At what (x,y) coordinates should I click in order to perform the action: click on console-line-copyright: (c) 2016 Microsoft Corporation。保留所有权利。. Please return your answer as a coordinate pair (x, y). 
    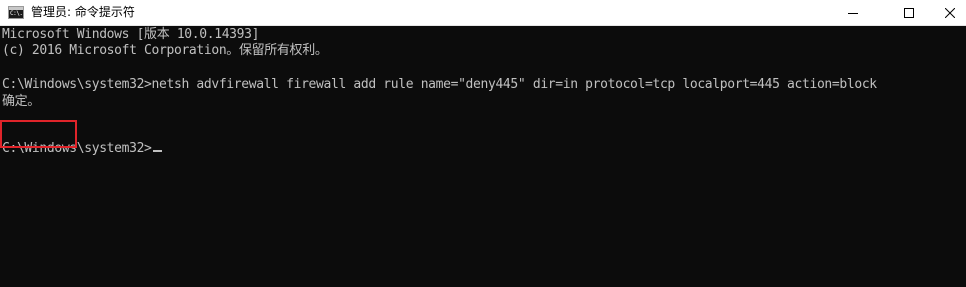
    Looking at the image, I should click on (165, 50).